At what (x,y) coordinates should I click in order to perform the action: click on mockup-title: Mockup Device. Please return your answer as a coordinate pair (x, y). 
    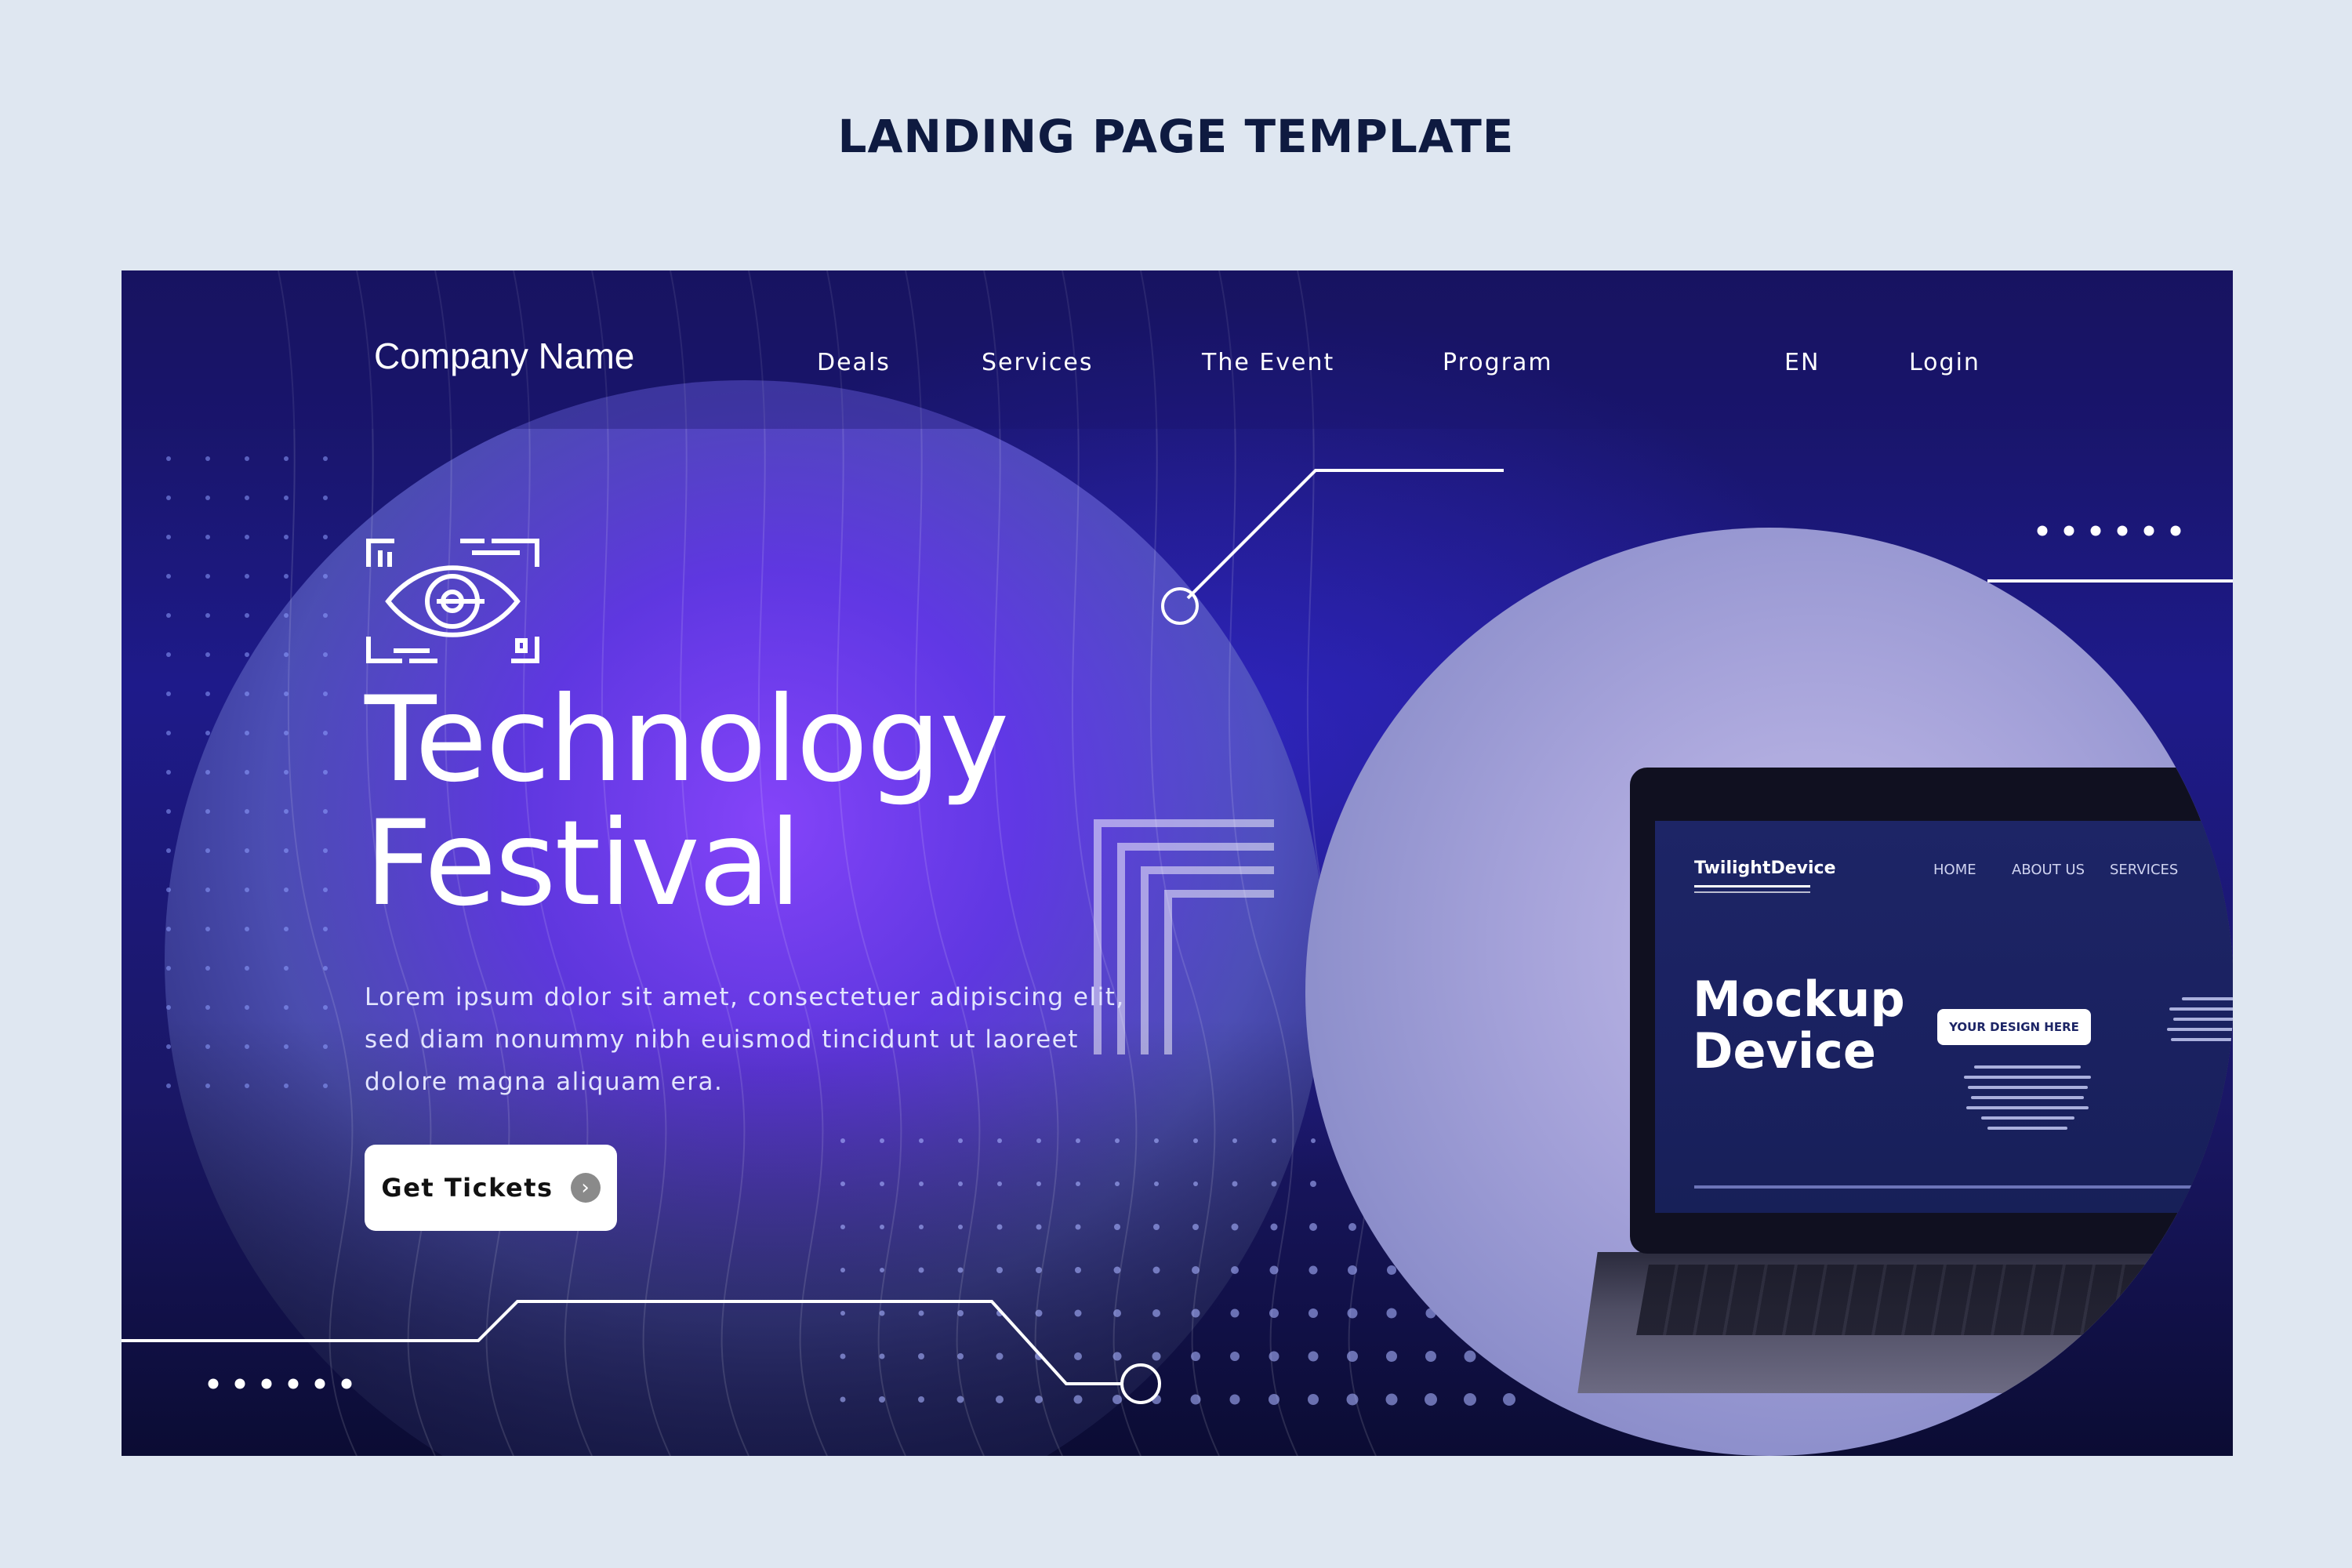
    Looking at the image, I should click on (1799, 1025).